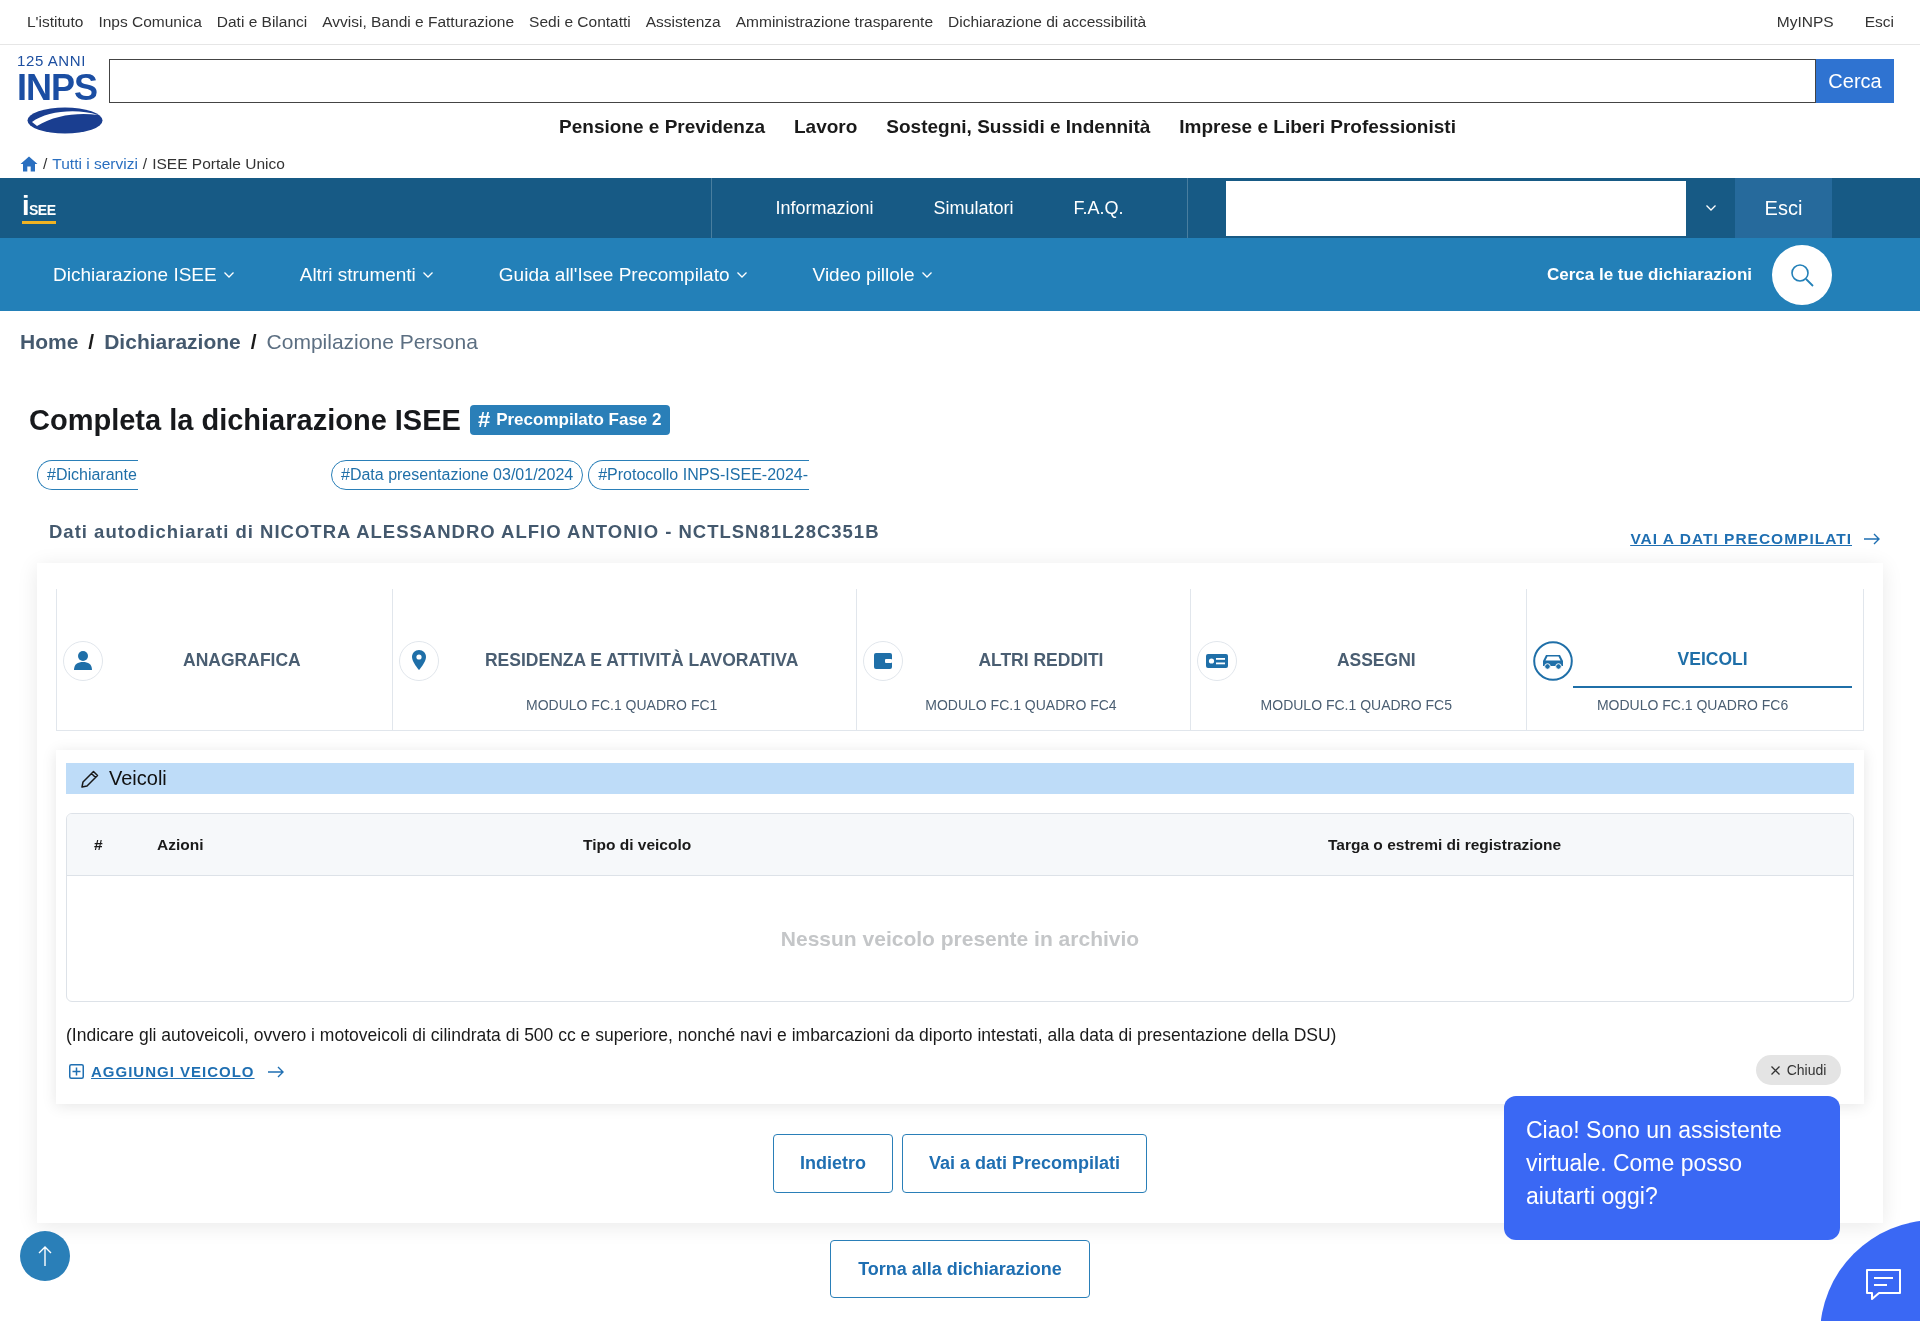 The image size is (1920, 1321). Describe the element at coordinates (218, 164) in the screenshot. I see `breadcrumb-current: ISEE Portale Unico` at that location.